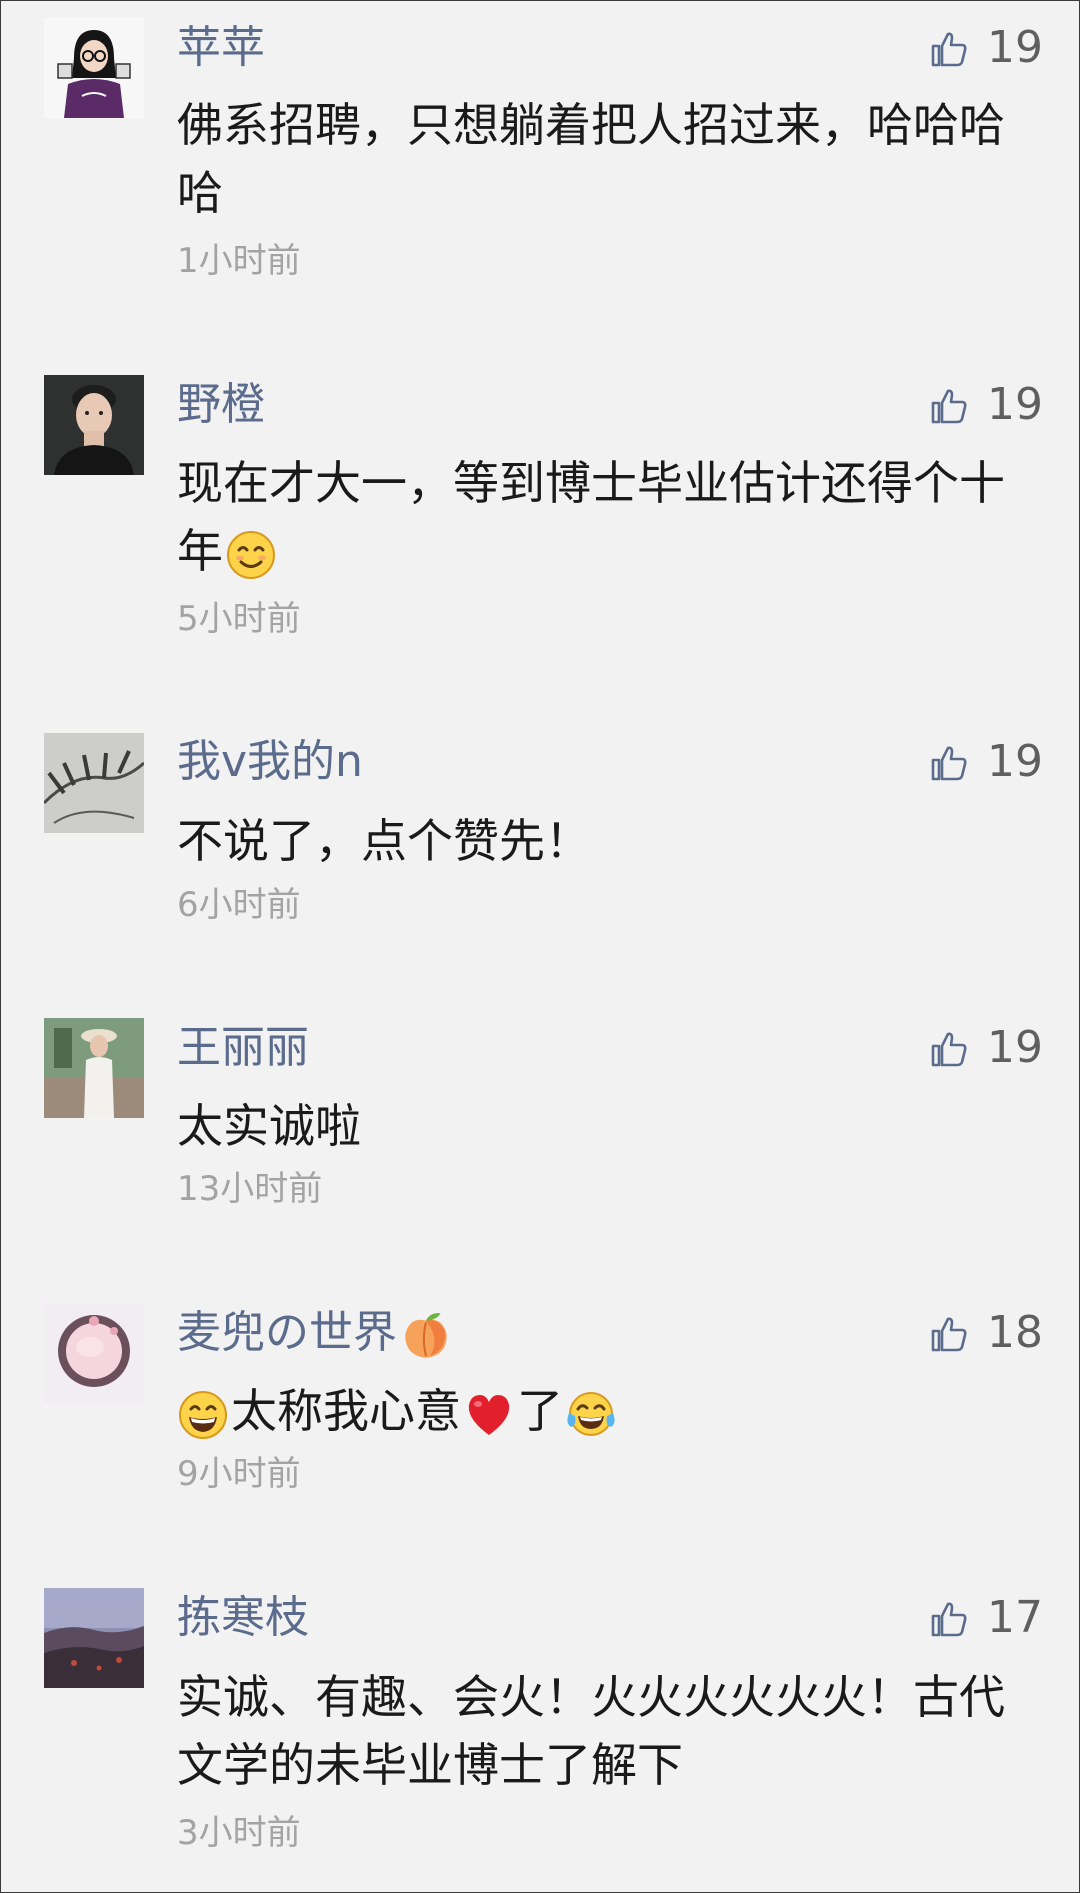 The image size is (1080, 1893). Describe the element at coordinates (591, 1731) in the screenshot. I see `comment-text: 实诚、有趣、会火！火火火火火火！古代文学的未毕业博士了解下` at that location.